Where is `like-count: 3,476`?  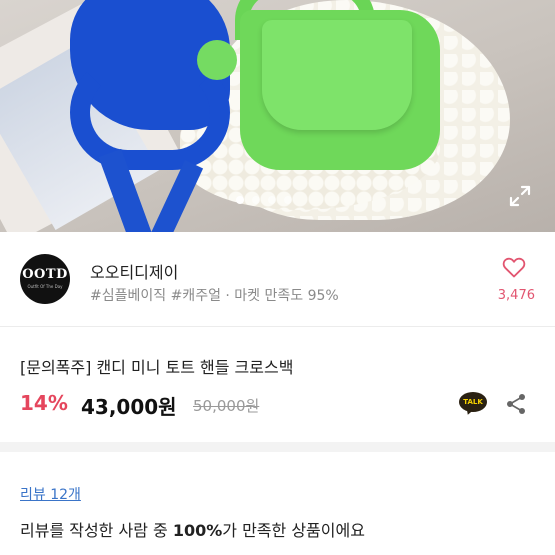
like-count: 3,476 is located at coordinates (516, 295).